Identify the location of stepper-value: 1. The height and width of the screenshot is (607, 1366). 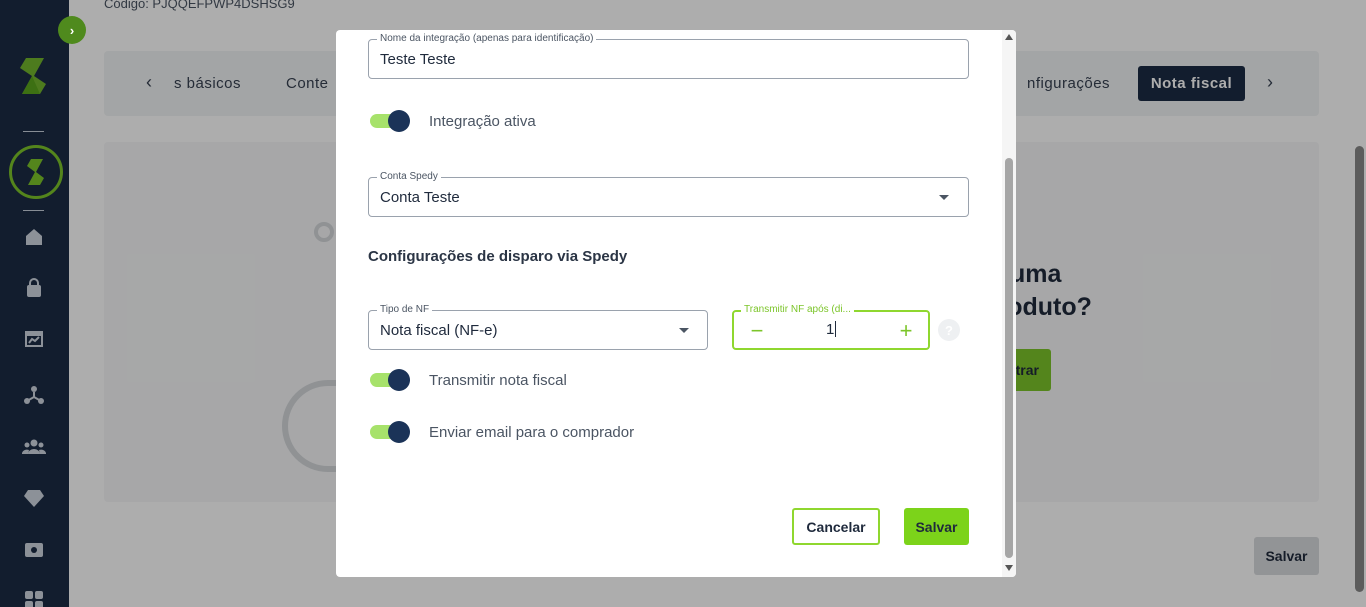
(831, 329).